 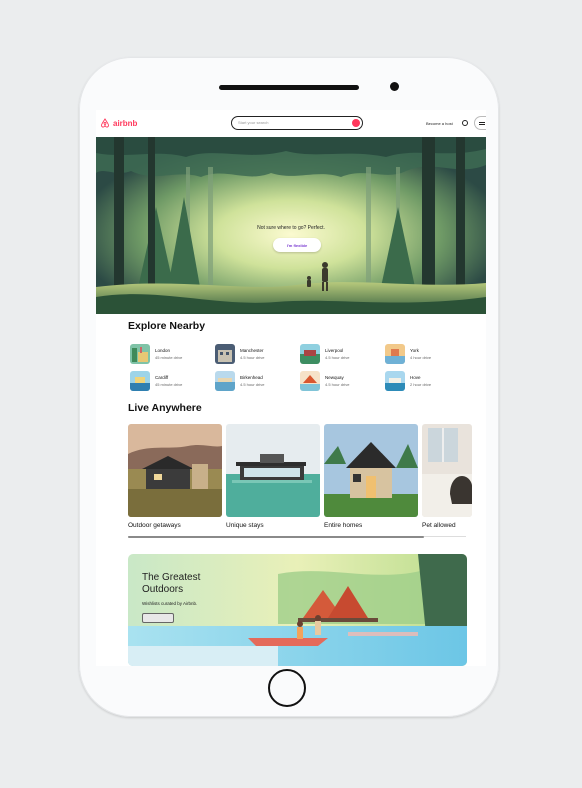 I want to click on speaker-grille, so click(x=289, y=87).